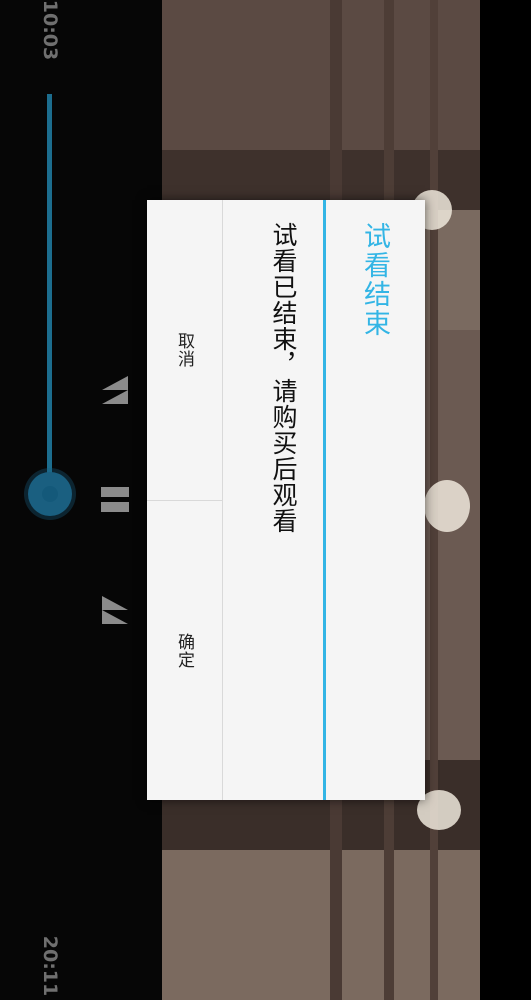 This screenshot has width=531, height=1000. What do you see at coordinates (50, 966) in the screenshot?
I see `total-time: 20:11` at bounding box center [50, 966].